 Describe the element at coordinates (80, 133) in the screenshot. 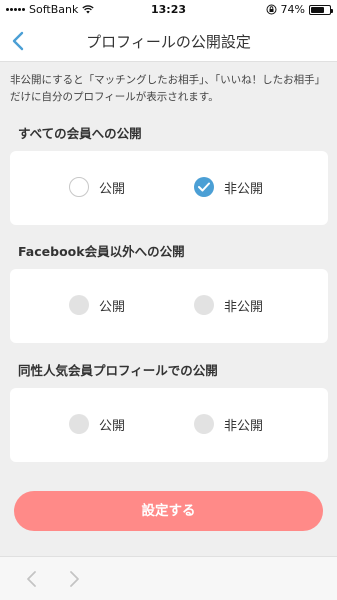

I see `section-title-all-members: すべての会員への公開` at that location.